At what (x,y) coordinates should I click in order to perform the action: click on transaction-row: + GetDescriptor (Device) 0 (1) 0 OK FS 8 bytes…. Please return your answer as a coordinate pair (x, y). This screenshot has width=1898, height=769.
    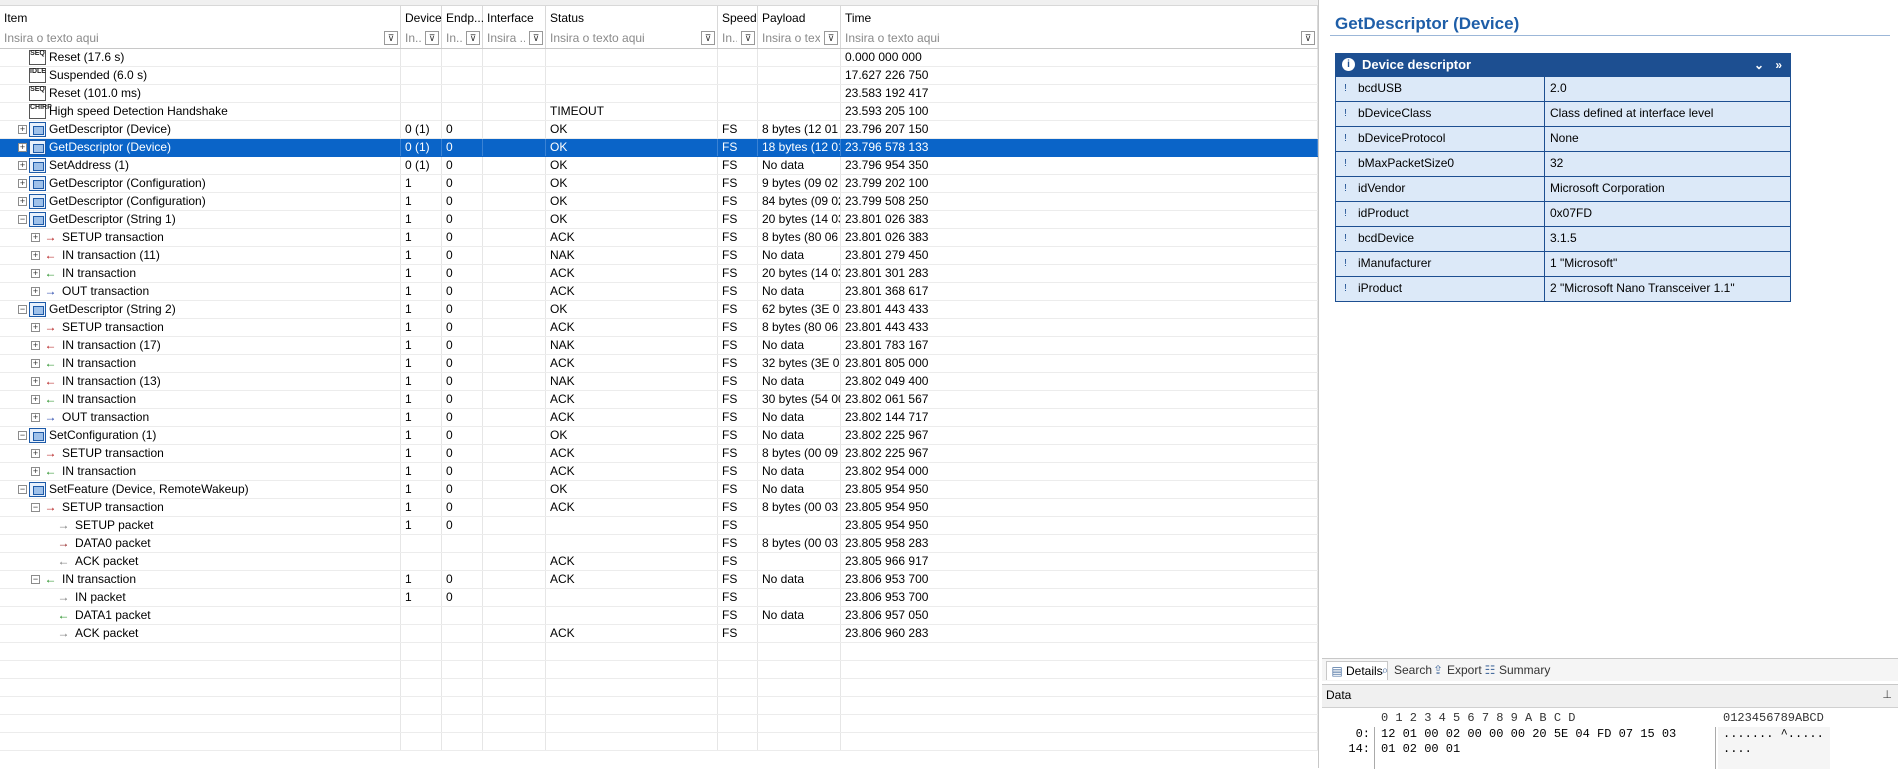
    Looking at the image, I should click on (659, 130).